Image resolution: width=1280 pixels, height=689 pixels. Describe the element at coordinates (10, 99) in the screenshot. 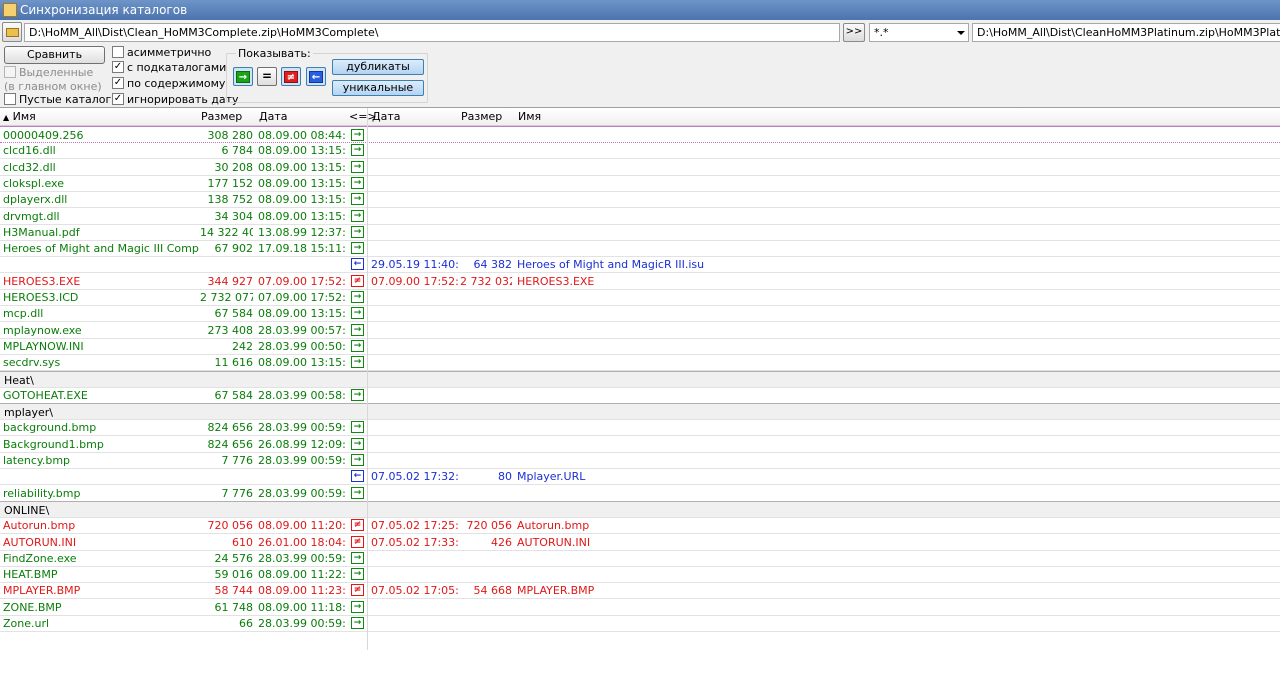

I see `empty-dirs-checkbox-box` at that location.